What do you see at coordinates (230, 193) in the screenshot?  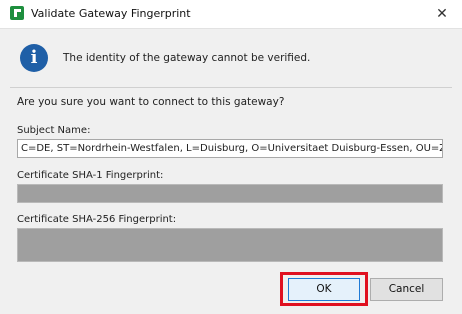 I see `sha1-fingerprint-field` at bounding box center [230, 193].